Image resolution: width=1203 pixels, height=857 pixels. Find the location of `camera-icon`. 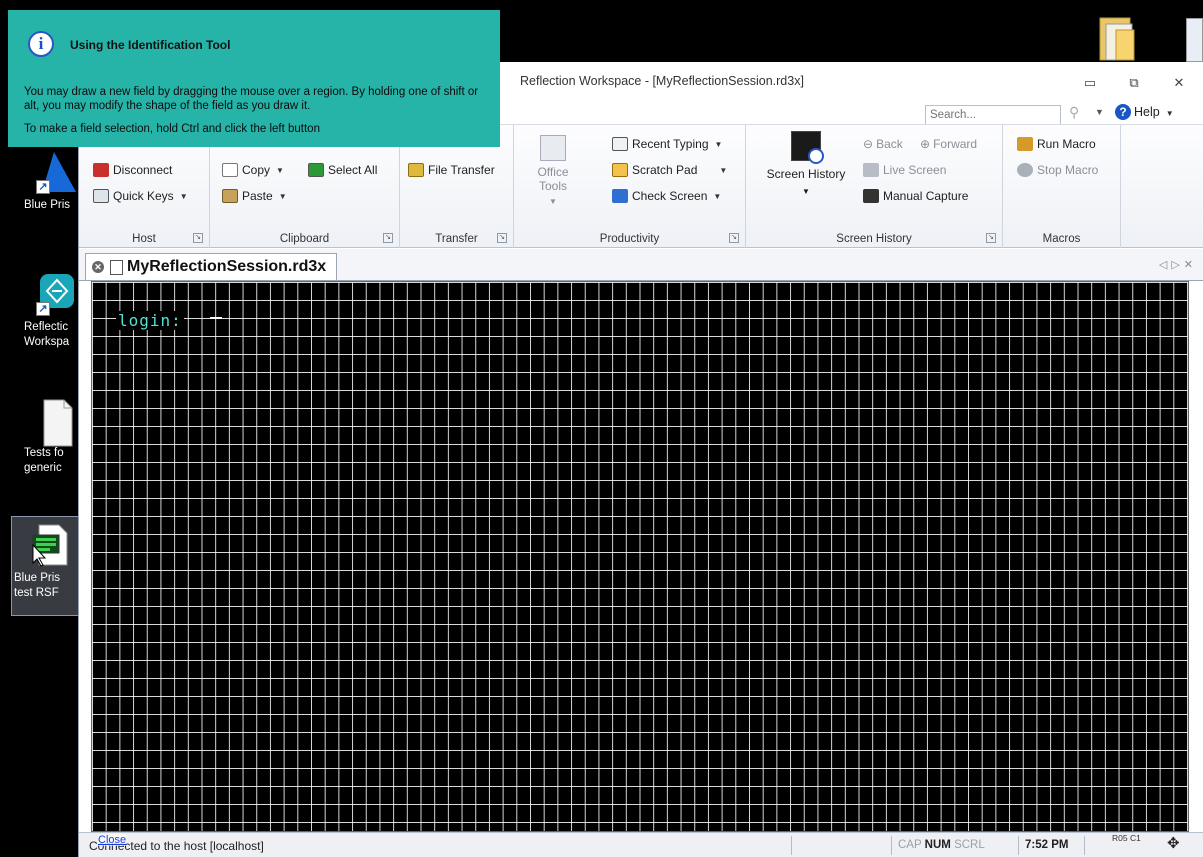

camera-icon is located at coordinates (871, 196).